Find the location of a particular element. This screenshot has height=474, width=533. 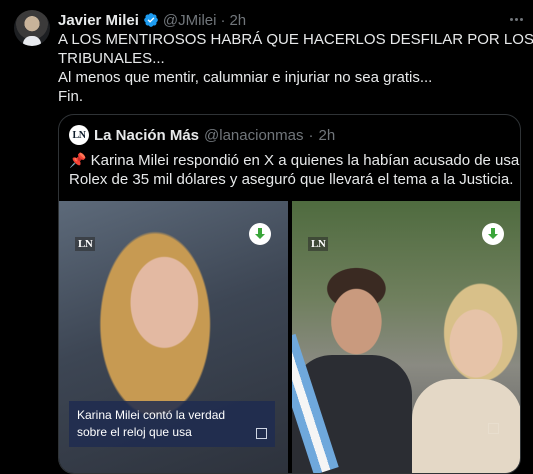

tweet-header: Javier Milei @JMilei · 2h is located at coordinates (152, 20).